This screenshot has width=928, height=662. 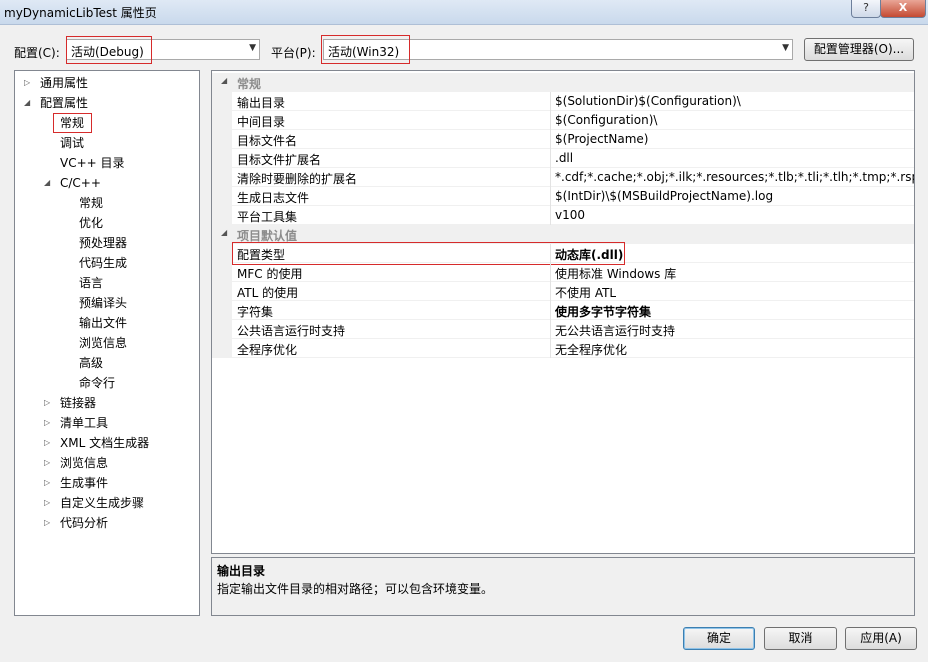 I want to click on property-name: 中间目录, so click(x=261, y=122).